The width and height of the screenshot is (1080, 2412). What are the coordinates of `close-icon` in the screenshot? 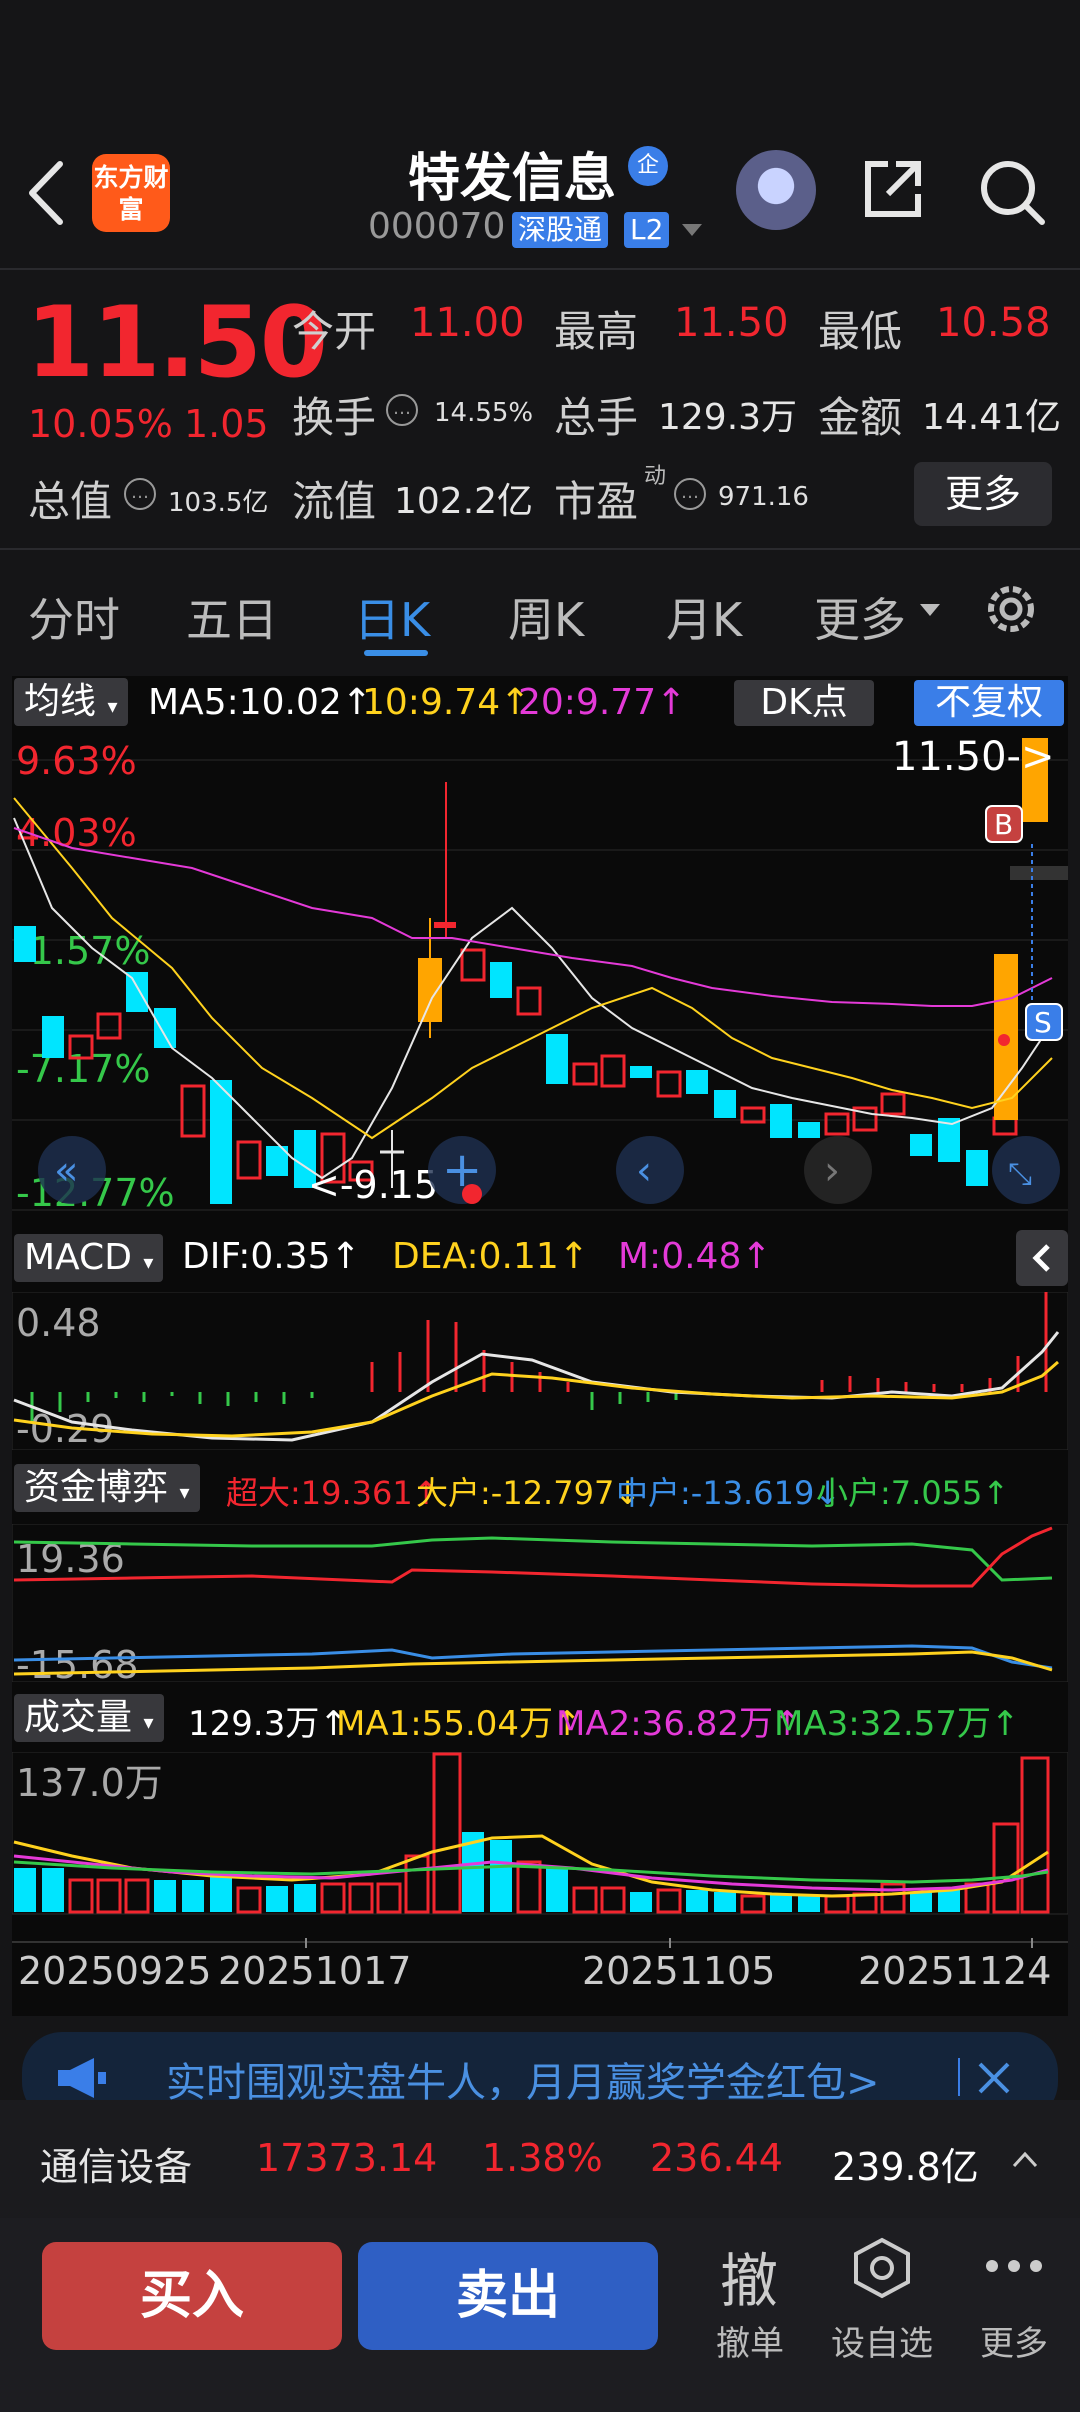 It's located at (994, 2078).